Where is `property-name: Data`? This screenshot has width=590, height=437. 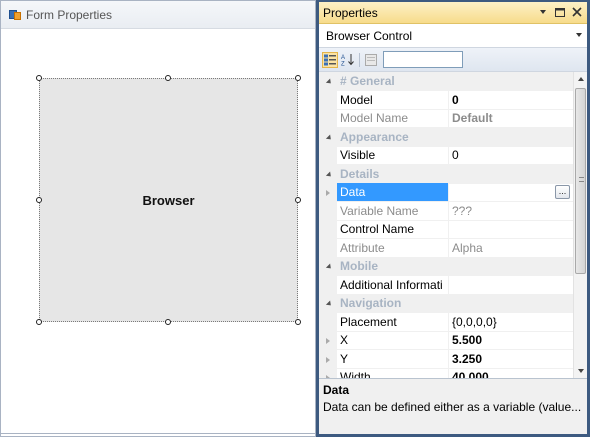 property-name: Data is located at coordinates (393, 192).